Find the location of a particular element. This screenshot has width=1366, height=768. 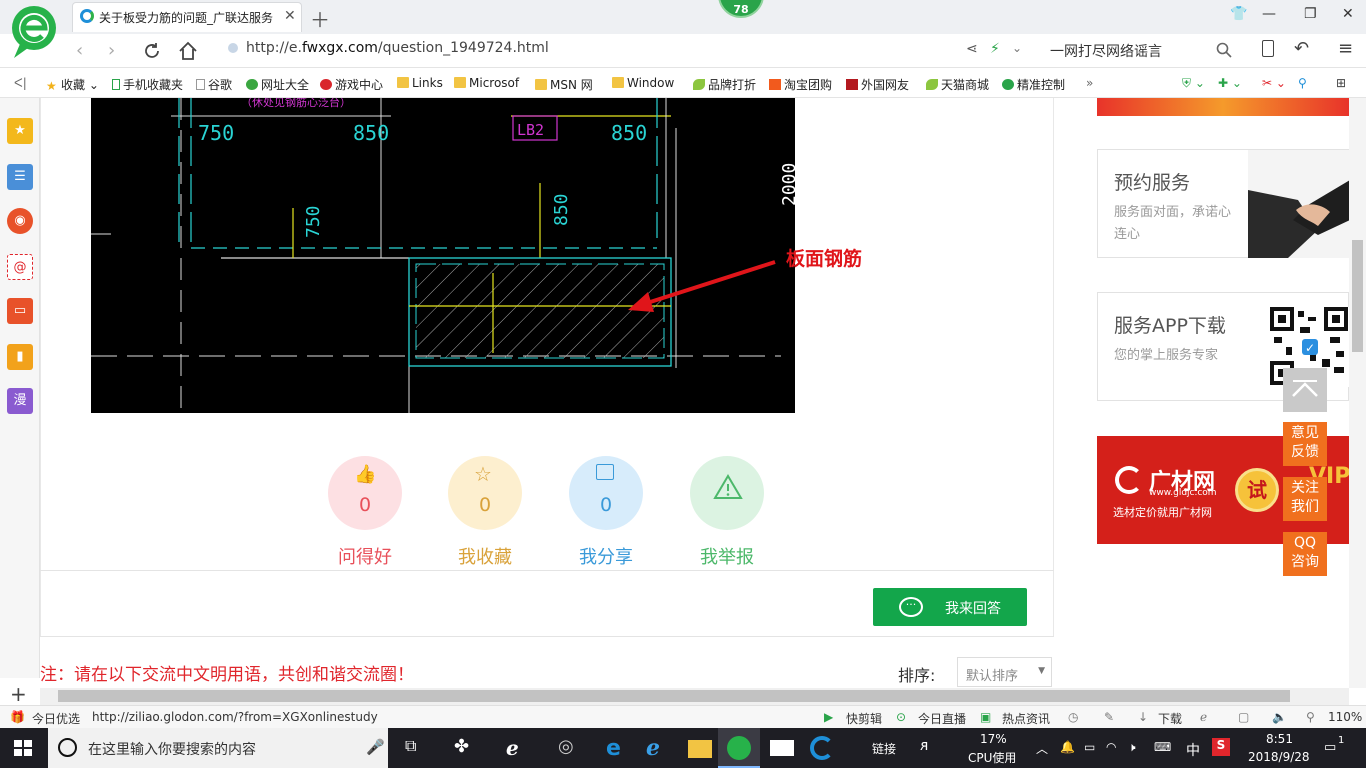

bookmark-item: 外国网友 is located at coordinates (877, 84).